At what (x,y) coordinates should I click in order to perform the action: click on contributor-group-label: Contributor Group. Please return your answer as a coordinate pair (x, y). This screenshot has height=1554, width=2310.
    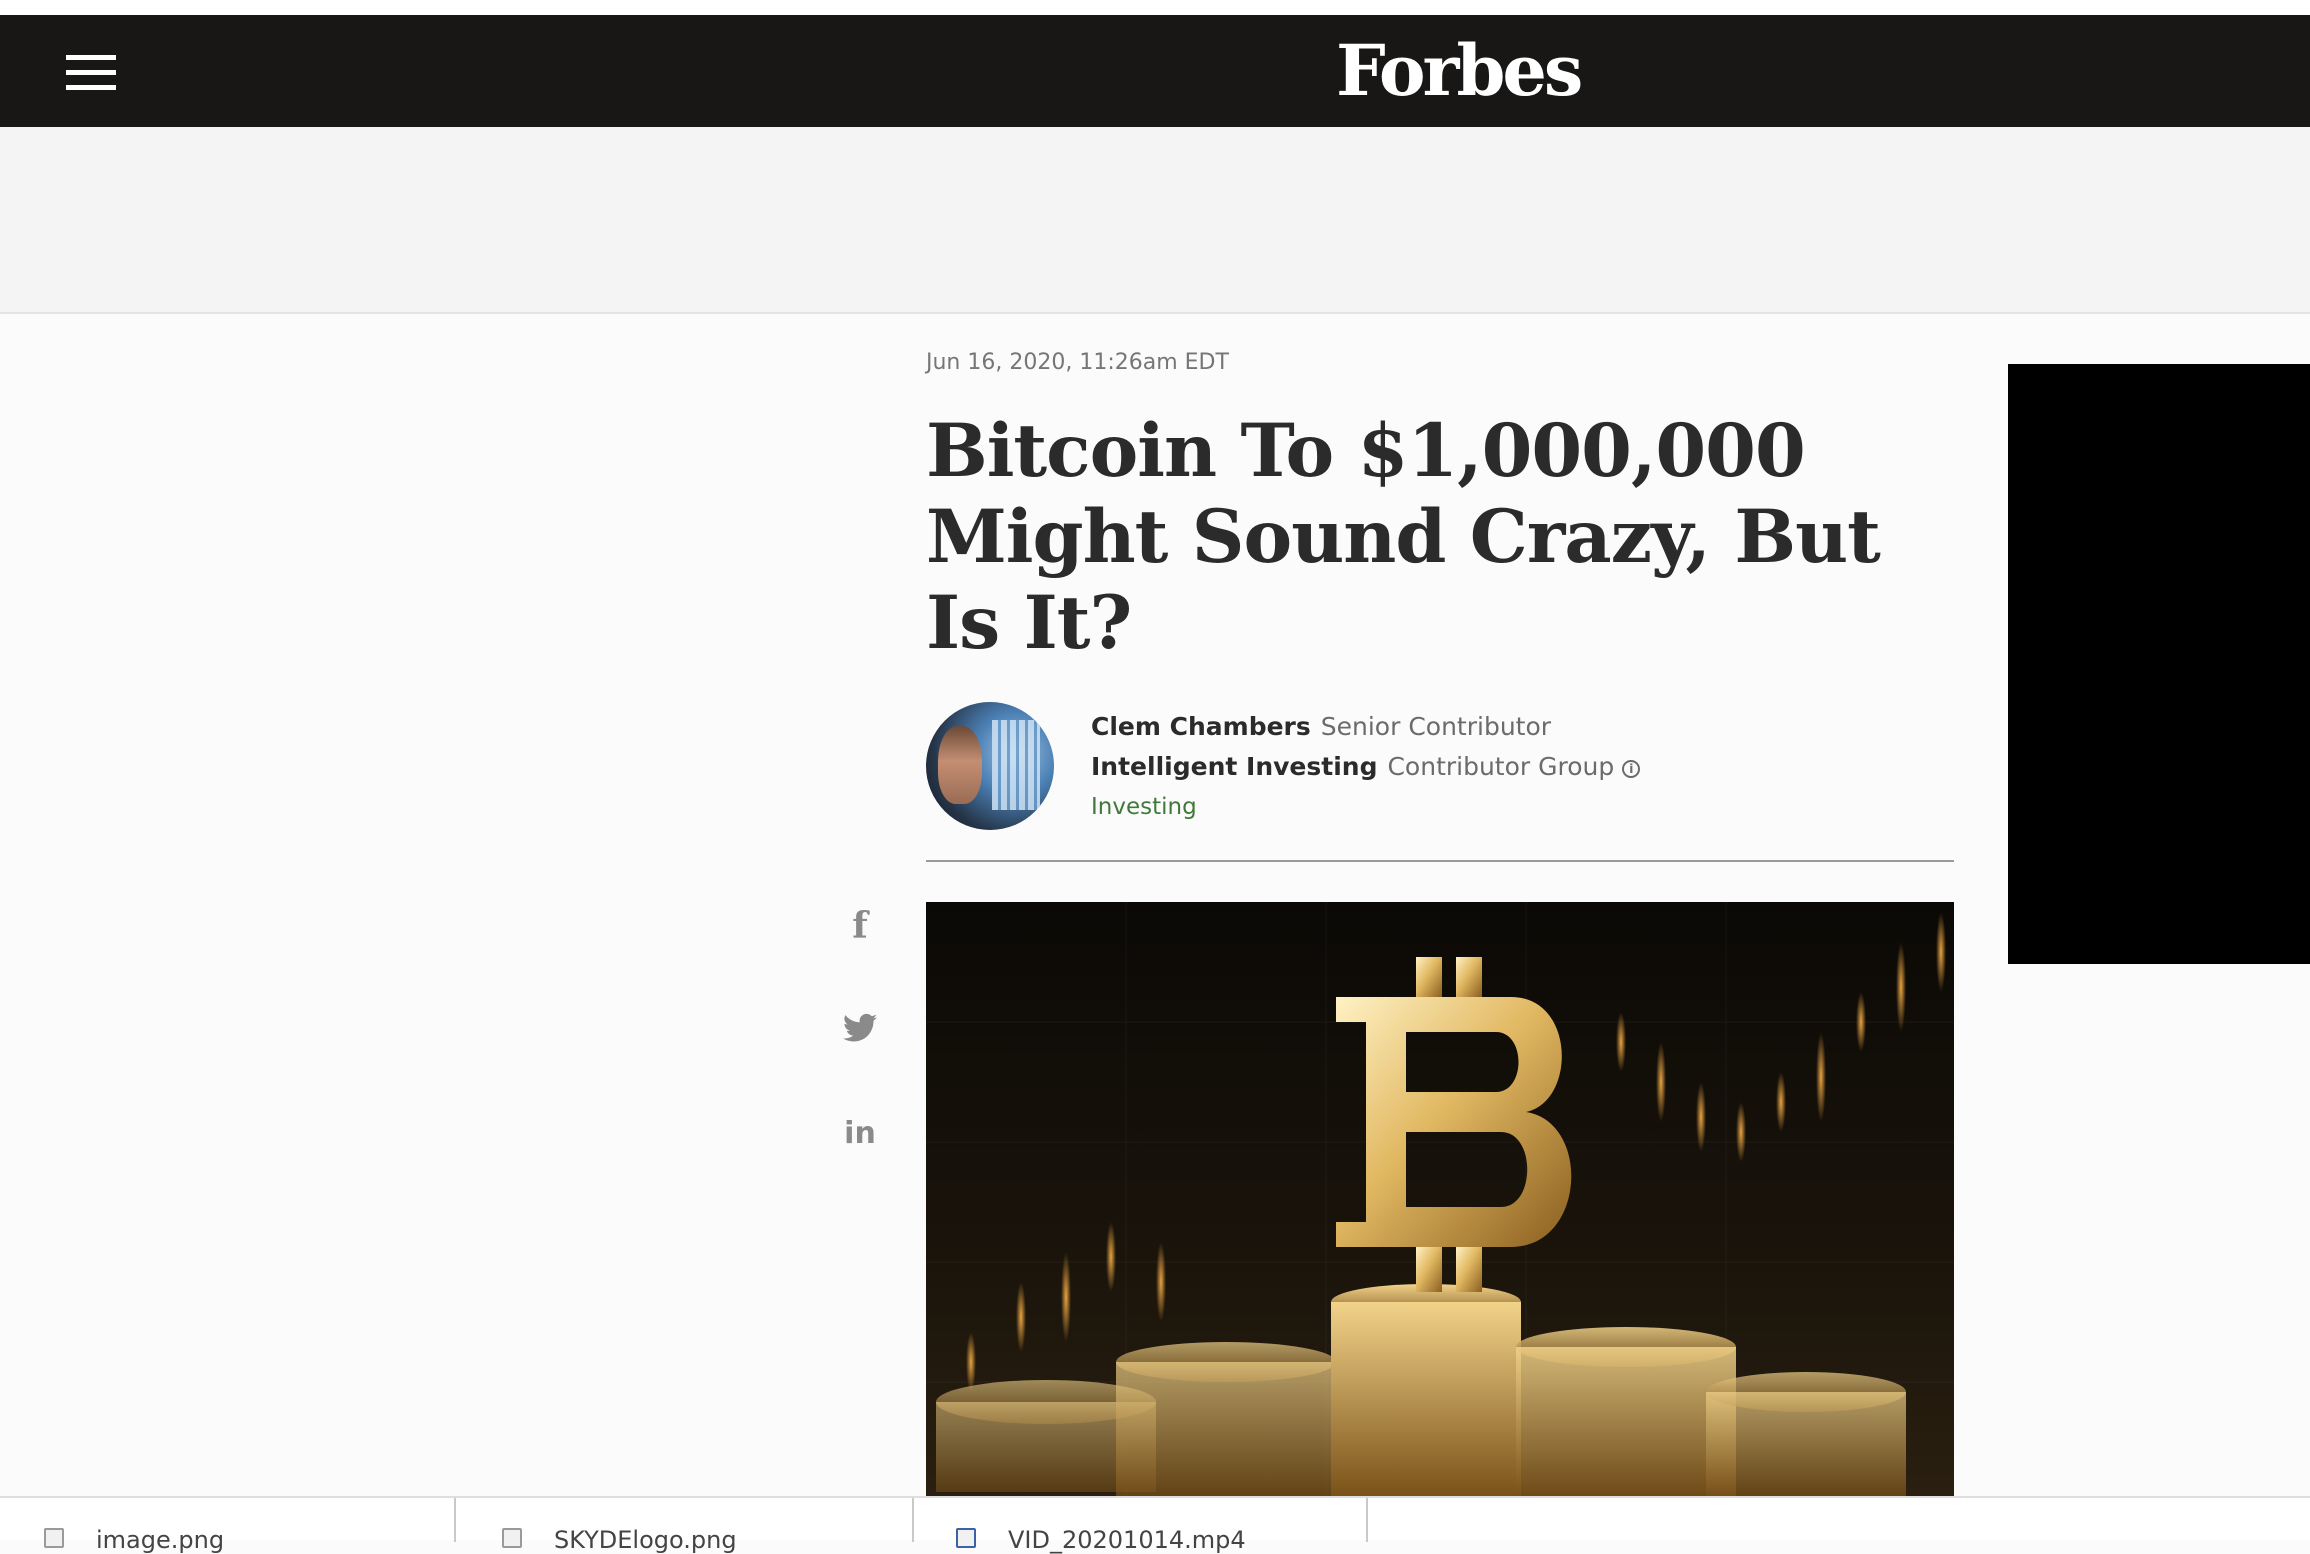
    Looking at the image, I should click on (1501, 766).